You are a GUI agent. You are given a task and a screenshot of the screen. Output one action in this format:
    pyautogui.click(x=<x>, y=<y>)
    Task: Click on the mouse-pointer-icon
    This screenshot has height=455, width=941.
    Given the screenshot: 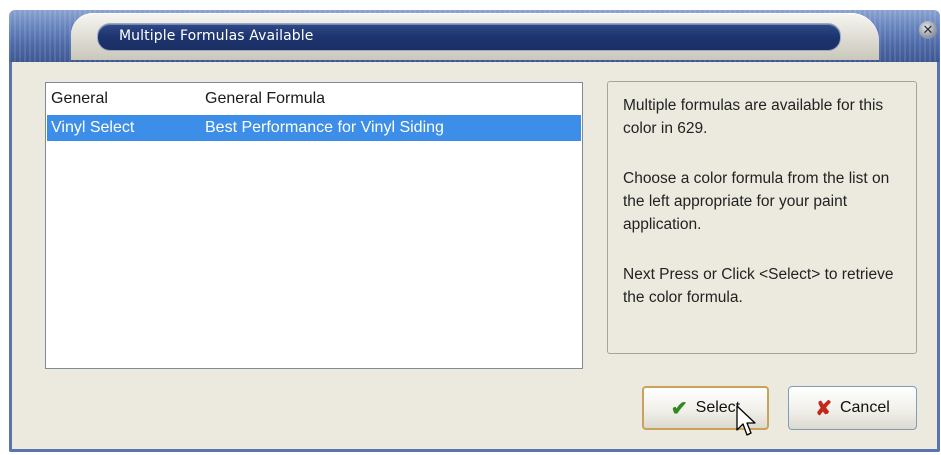 What is the action you would take?
    pyautogui.click(x=746, y=420)
    